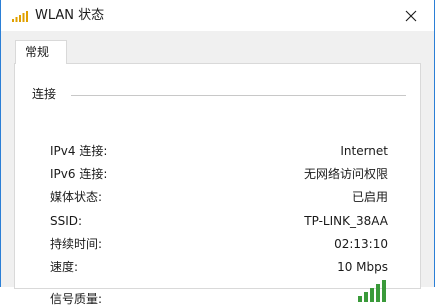  I want to click on ipv4-label: IPv4 连接:, so click(79, 151).